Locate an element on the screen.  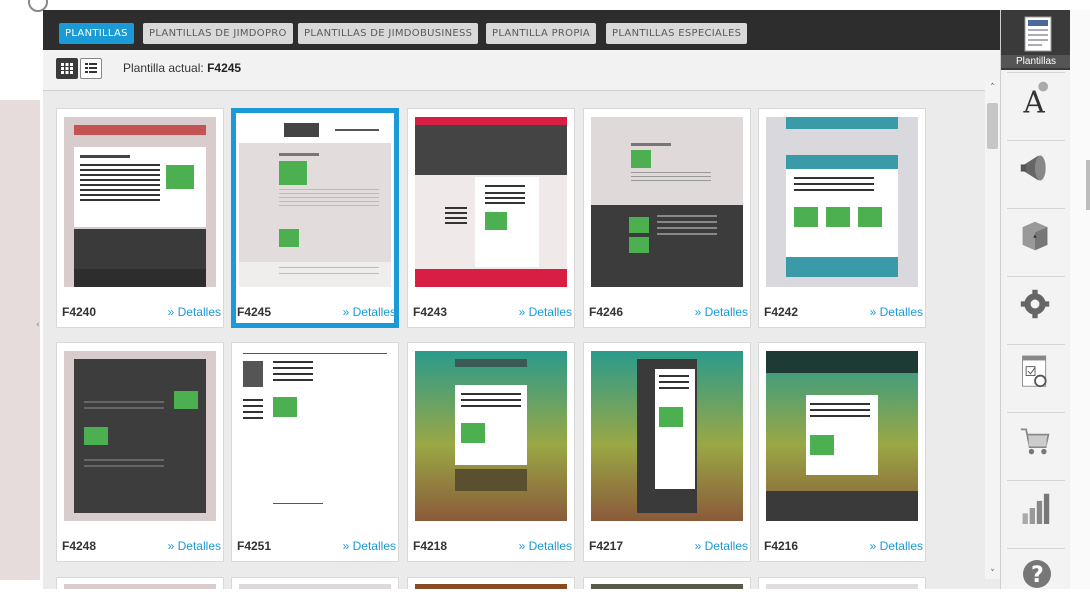
list-view-icon is located at coordinates (91, 68).